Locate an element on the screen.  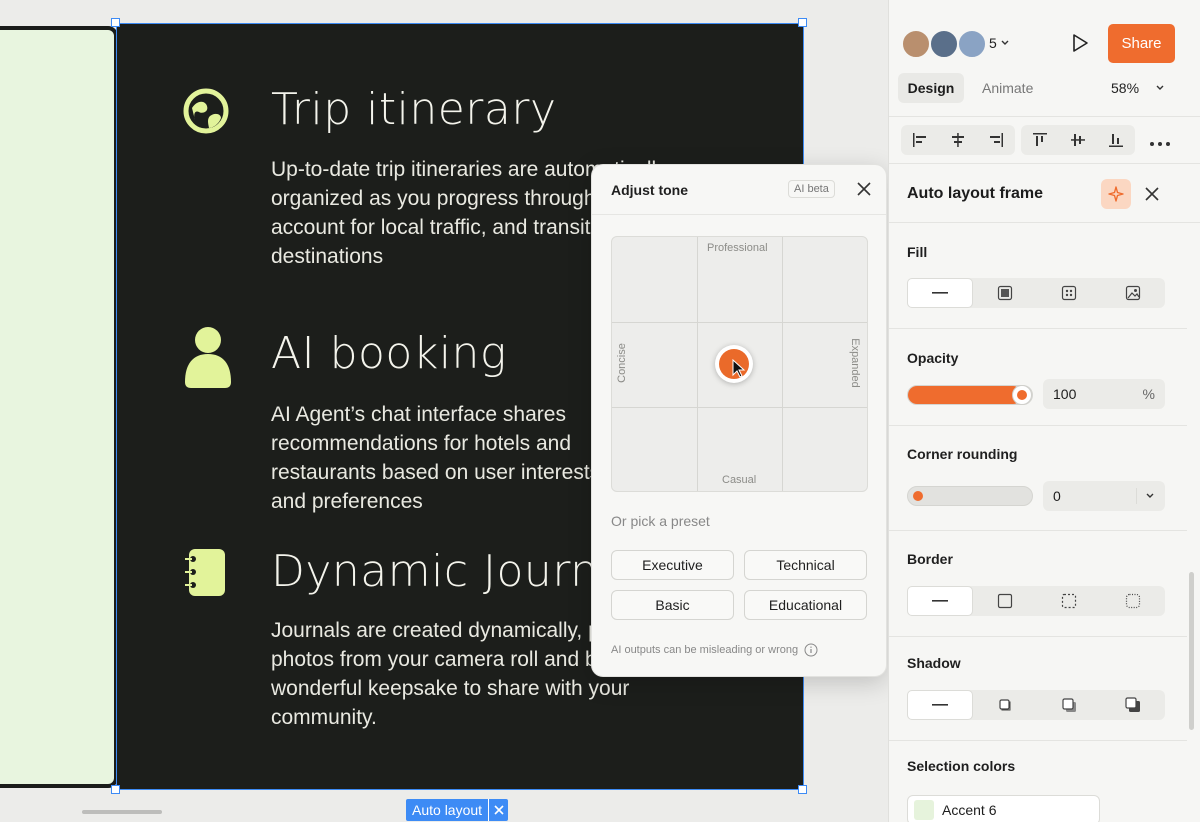
align-right-button is located at coordinates (996, 140).